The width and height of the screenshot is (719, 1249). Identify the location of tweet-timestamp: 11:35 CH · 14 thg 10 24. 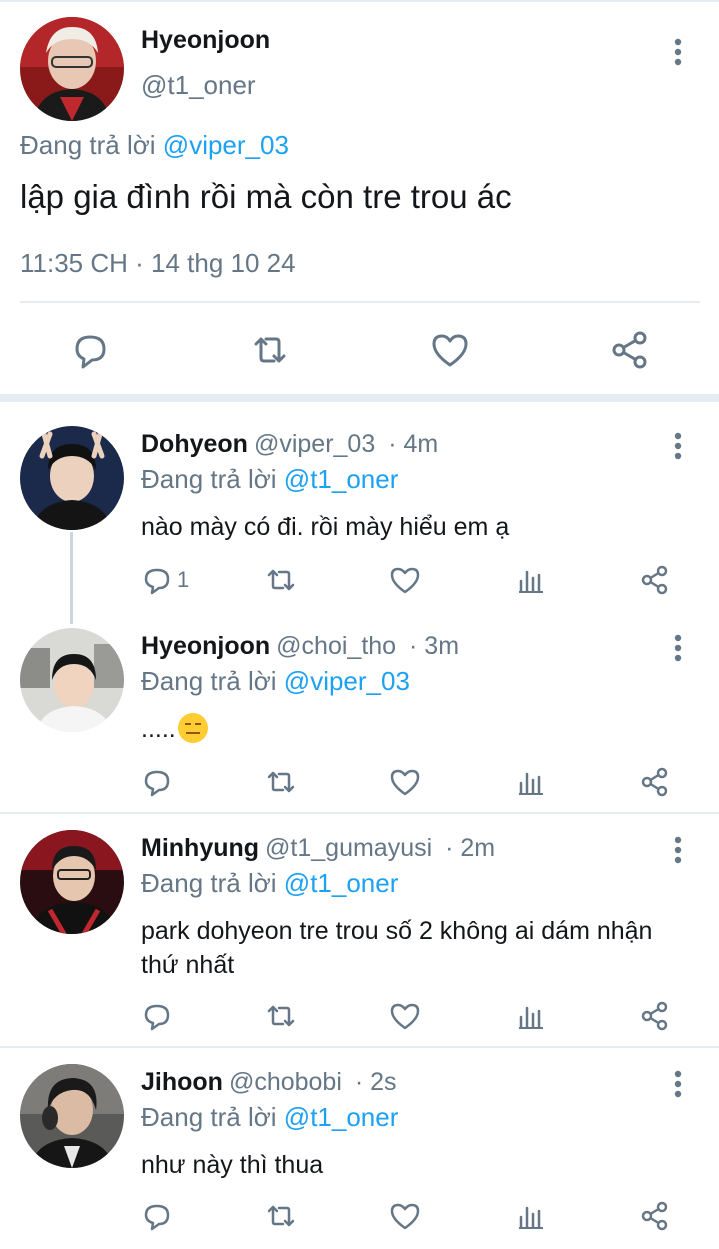
(158, 263).